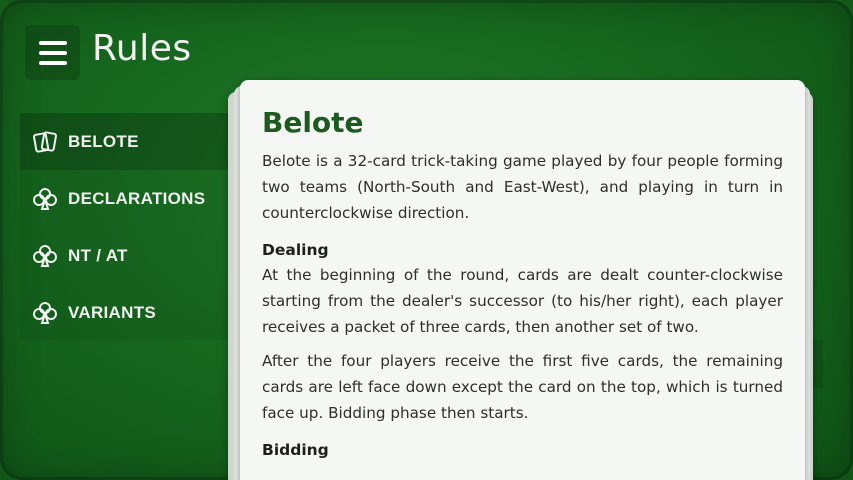 The width and height of the screenshot is (853, 480). I want to click on sidebar-item-label: BELOTE, so click(103, 141).